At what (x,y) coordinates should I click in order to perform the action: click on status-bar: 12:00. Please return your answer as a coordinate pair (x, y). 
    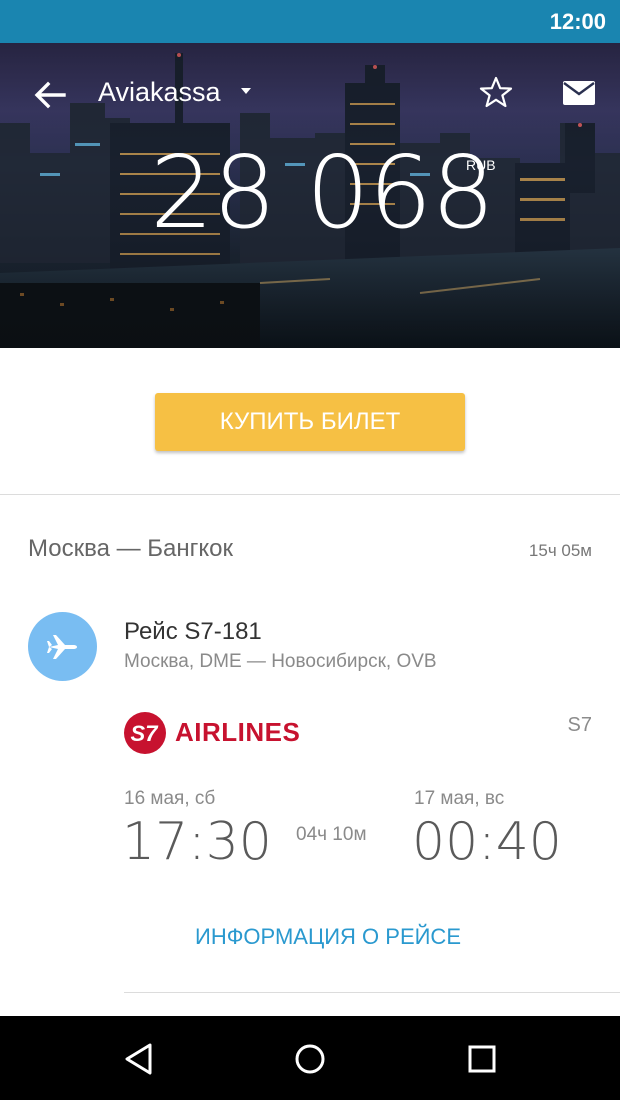
    Looking at the image, I should click on (310, 21).